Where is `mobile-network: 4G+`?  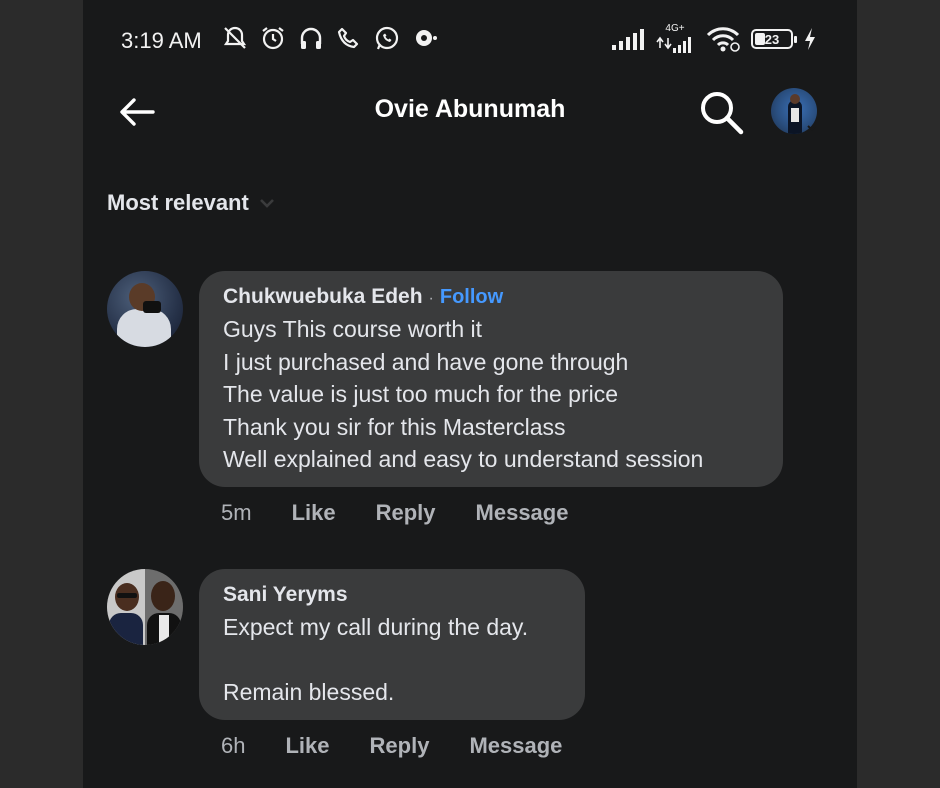
mobile-network: 4G+ is located at coordinates (675, 39).